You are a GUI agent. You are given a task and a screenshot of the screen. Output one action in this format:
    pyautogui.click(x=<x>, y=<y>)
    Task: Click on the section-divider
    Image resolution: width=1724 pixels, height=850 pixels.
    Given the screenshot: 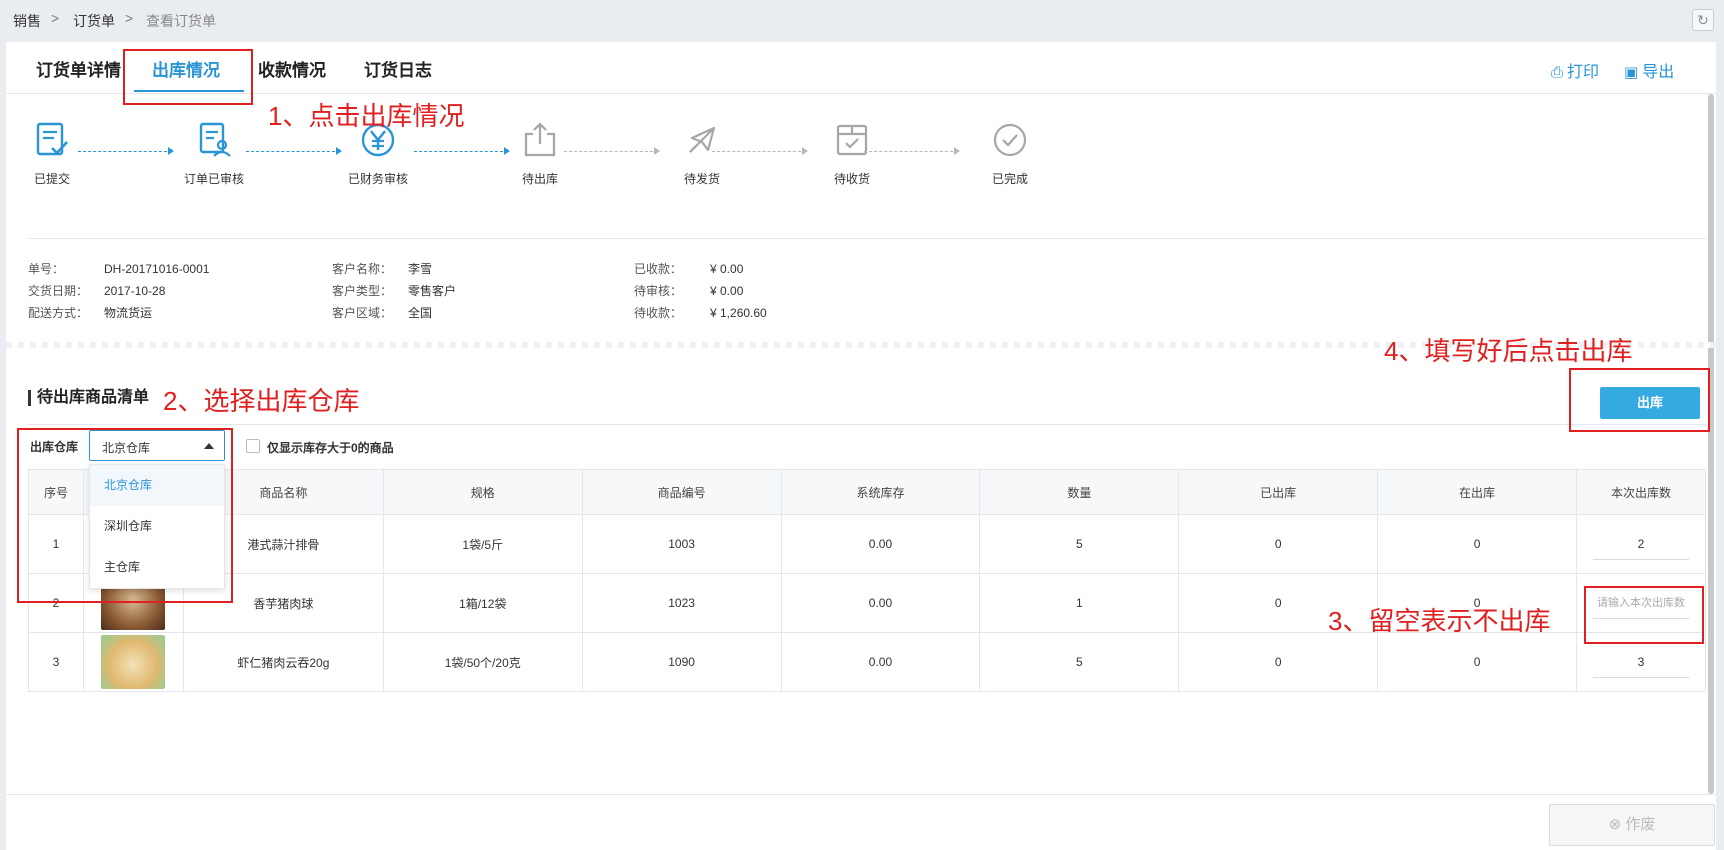 What is the action you would take?
    pyautogui.click(x=867, y=424)
    